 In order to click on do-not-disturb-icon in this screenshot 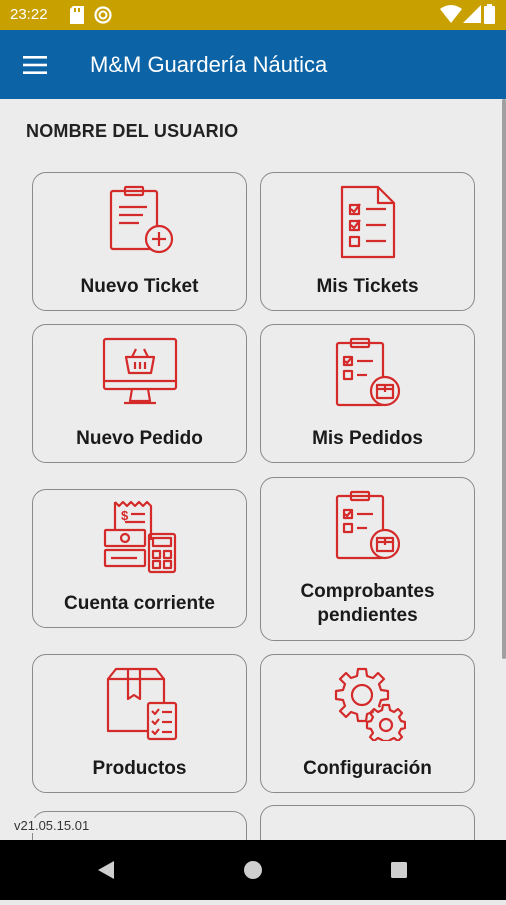, I will do `click(103, 17)`.